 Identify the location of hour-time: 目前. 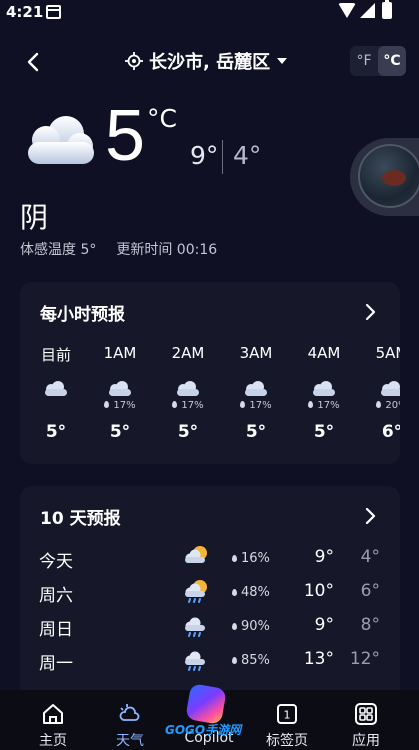
(55, 355).